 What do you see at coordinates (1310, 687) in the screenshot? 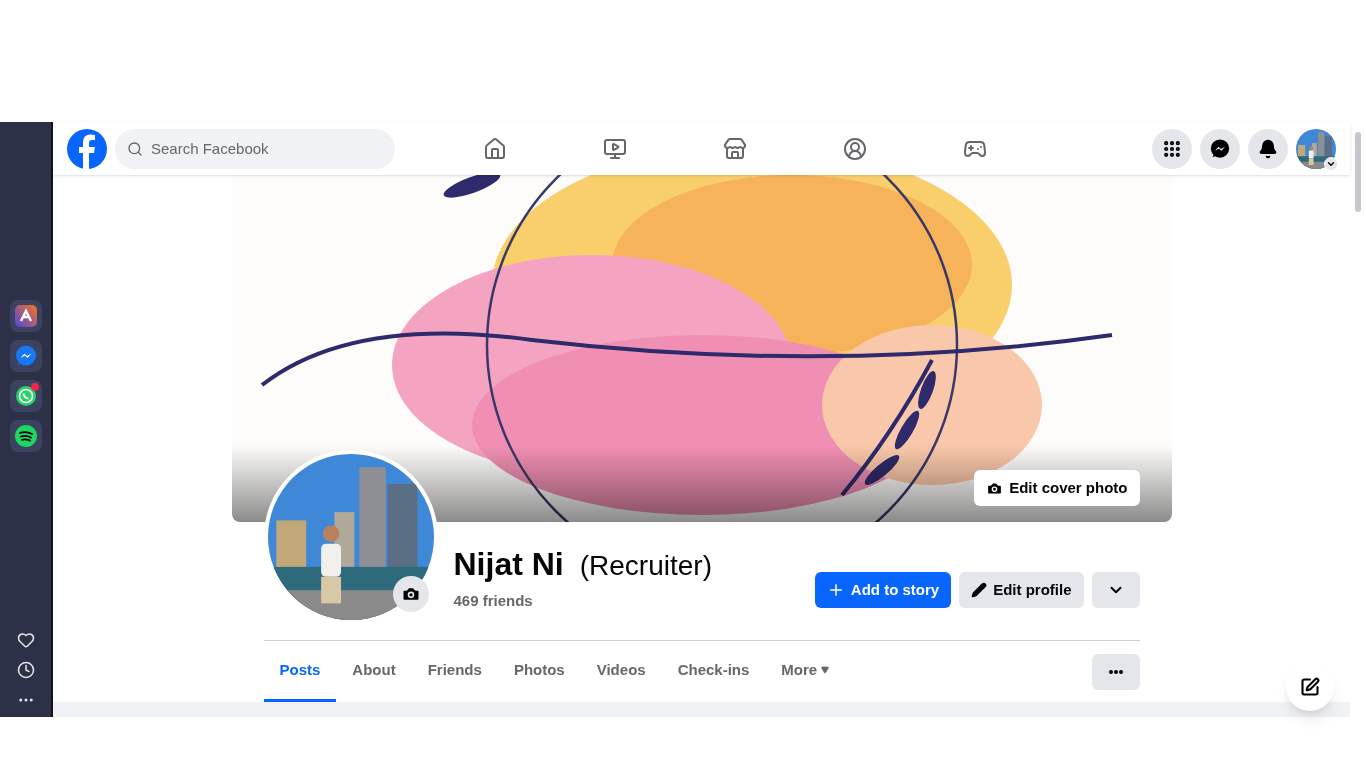
I see `compose-icon` at bounding box center [1310, 687].